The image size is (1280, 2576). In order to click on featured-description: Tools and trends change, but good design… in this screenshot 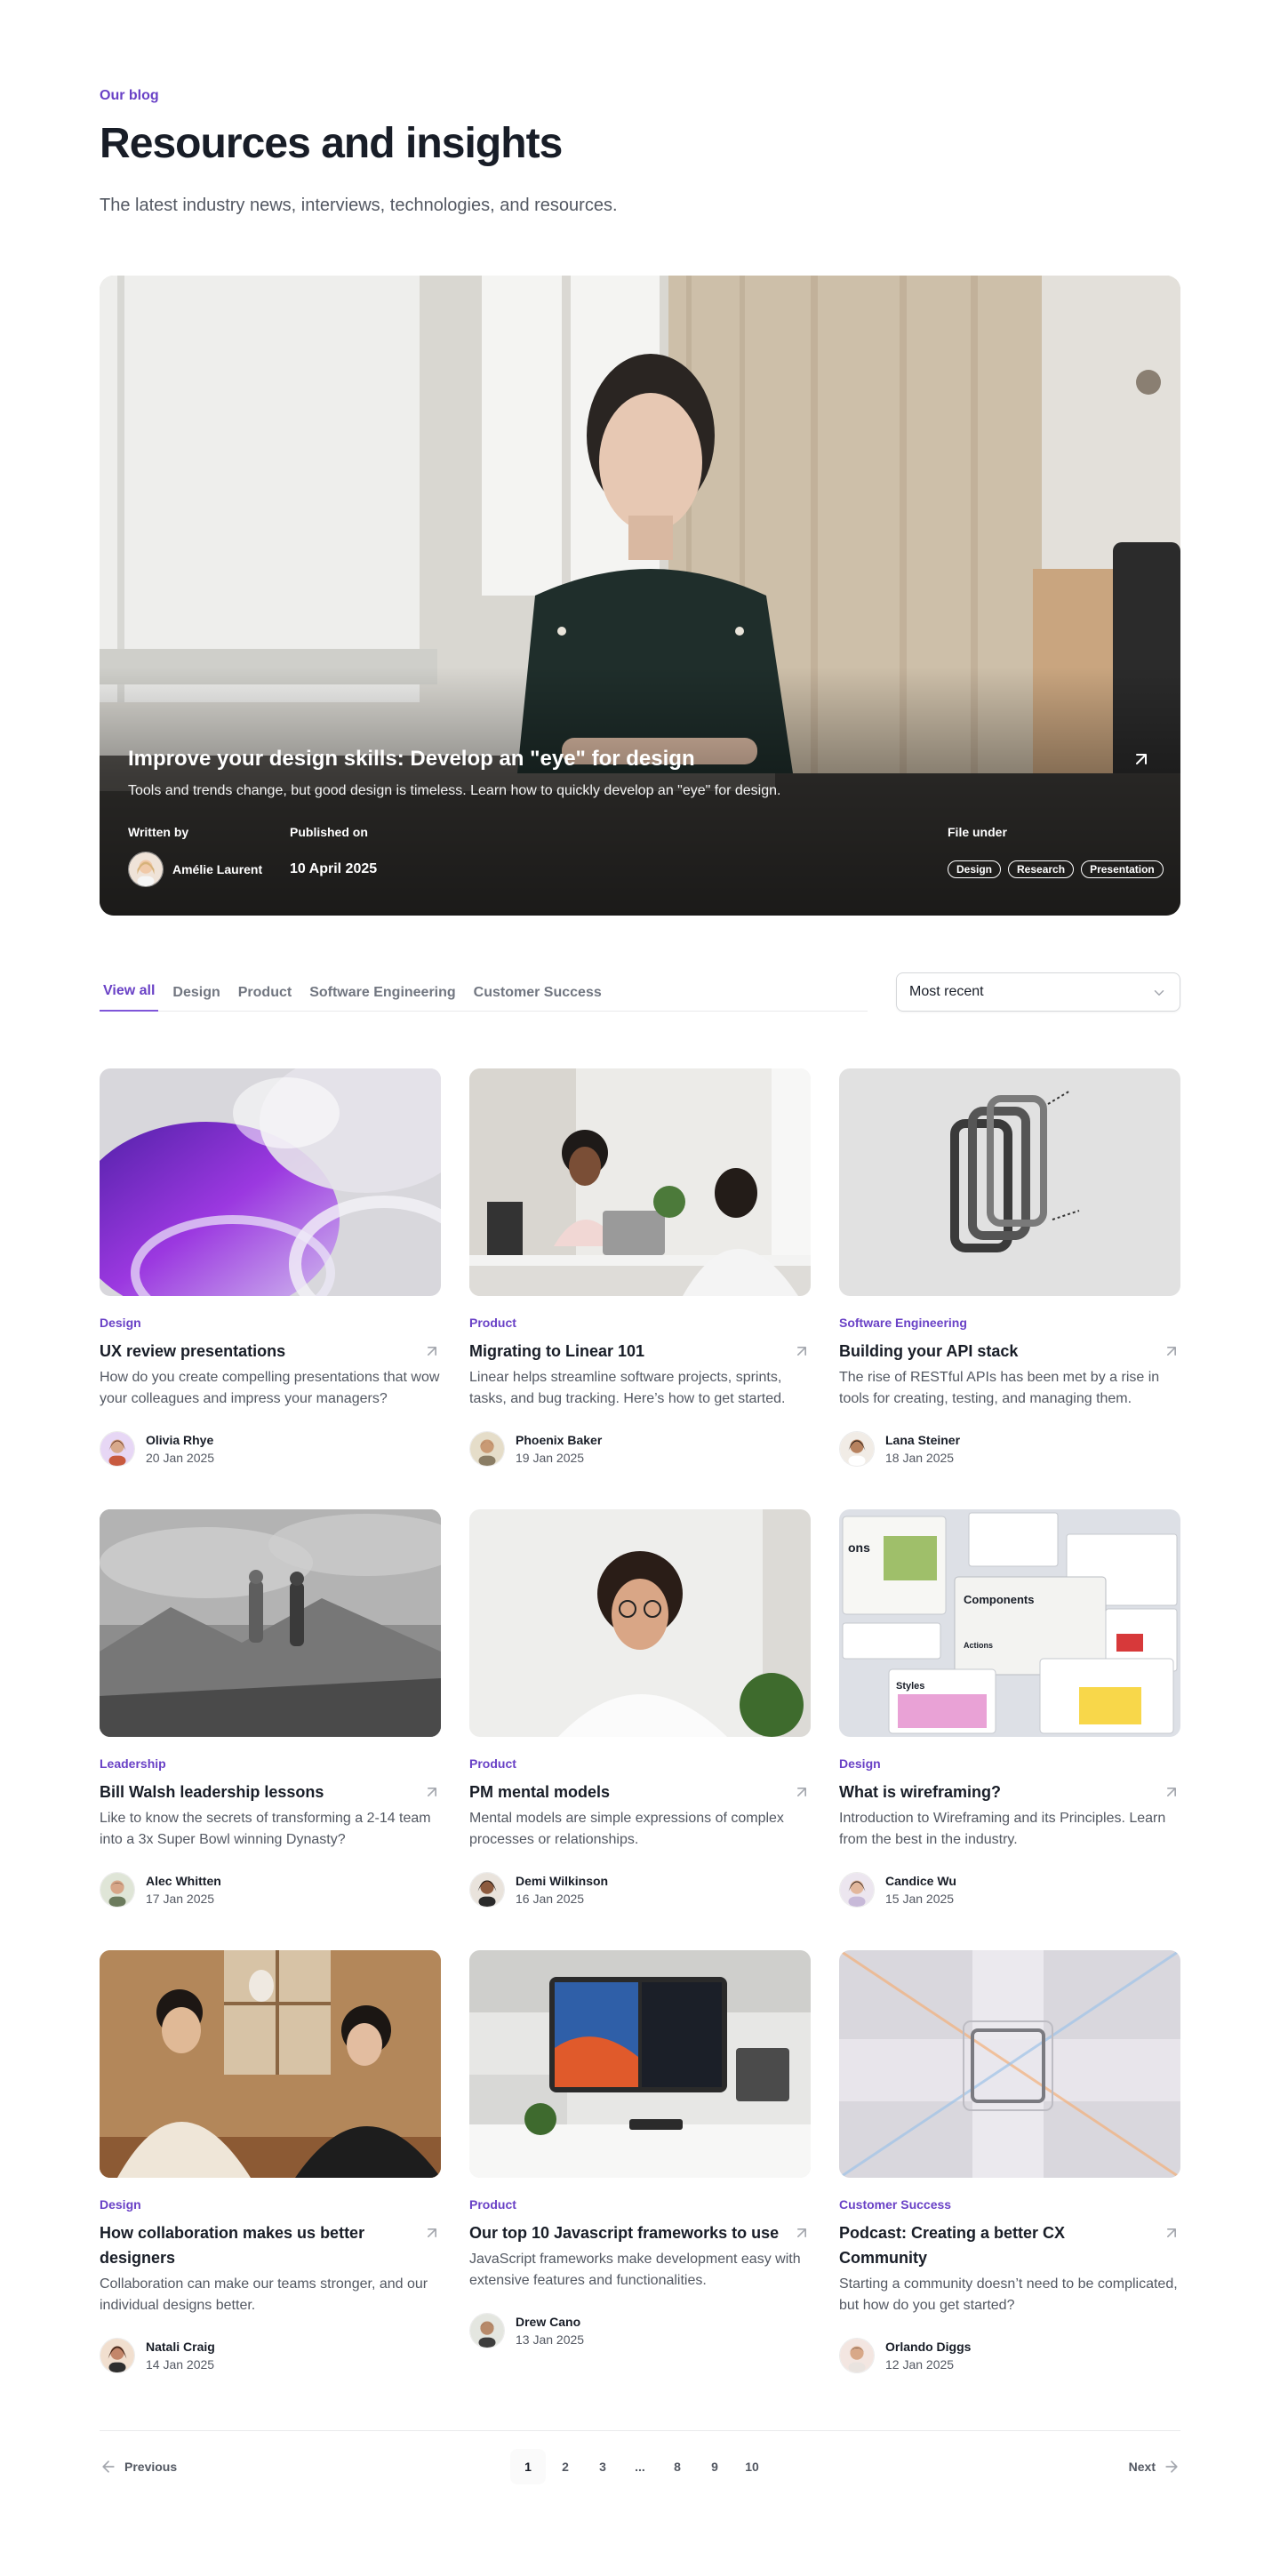, I will do `click(454, 790)`.